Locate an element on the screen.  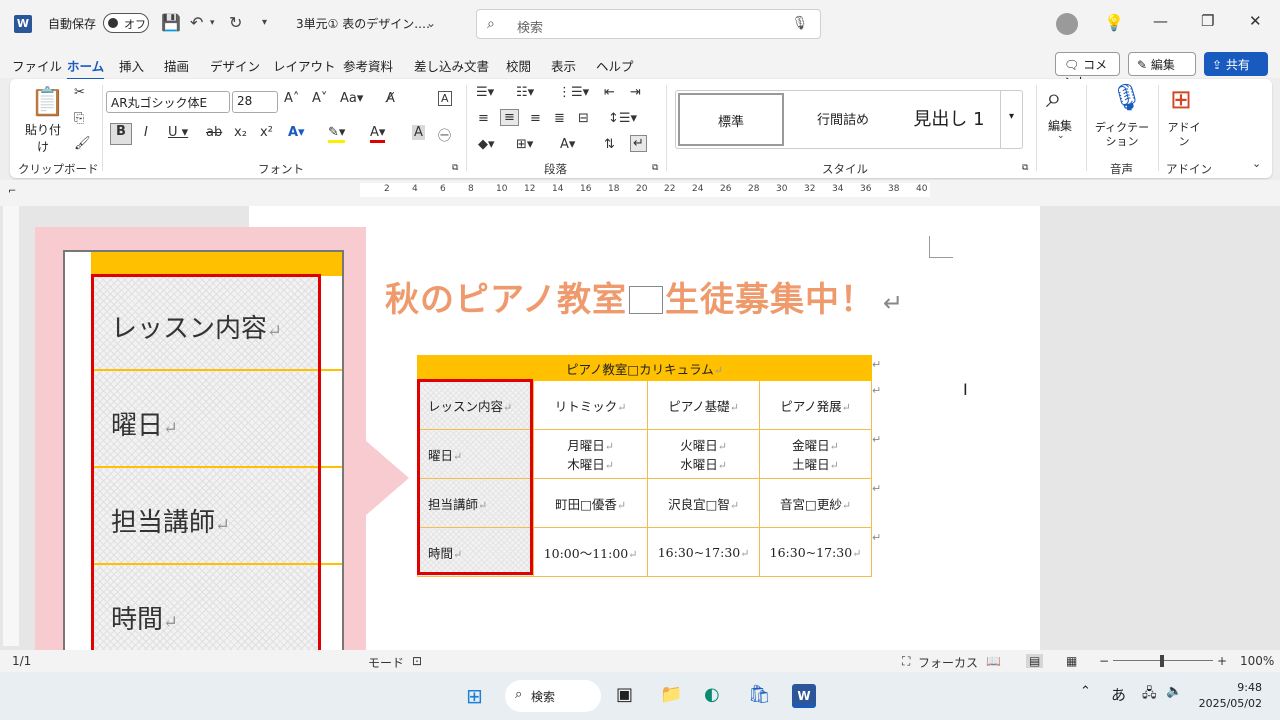
character-border-icon: A is located at coordinates (445, 98).